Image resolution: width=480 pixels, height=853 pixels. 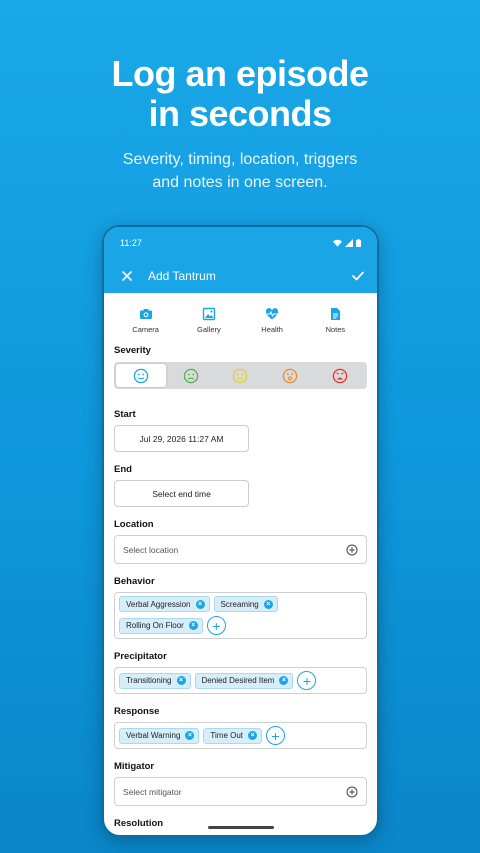 What do you see at coordinates (208, 329) in the screenshot?
I see `gallery-label: Gallery` at bounding box center [208, 329].